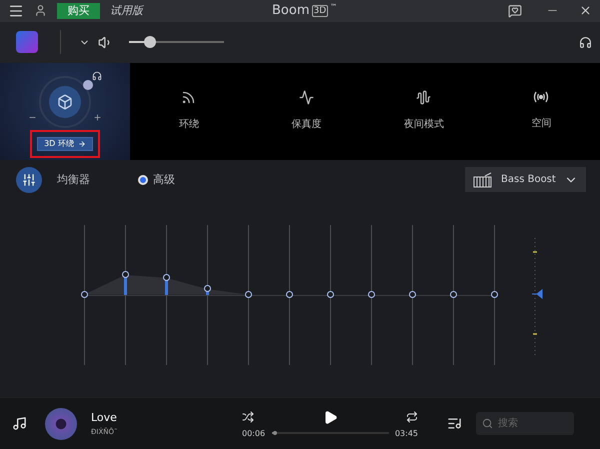 The width and height of the screenshot is (600, 449). Describe the element at coordinates (585, 11) in the screenshot. I see `close-icon` at that location.